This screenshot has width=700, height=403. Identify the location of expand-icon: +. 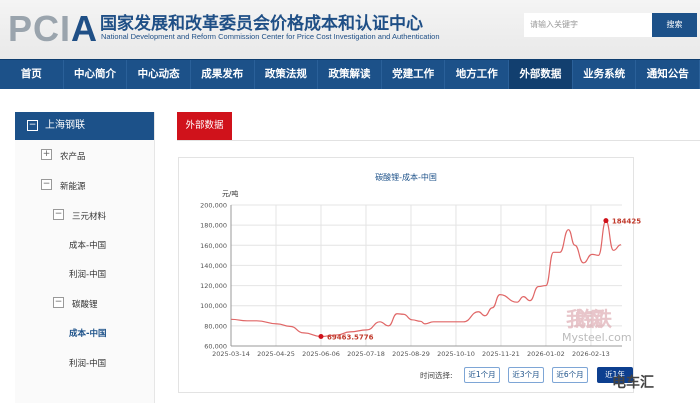
(46, 154).